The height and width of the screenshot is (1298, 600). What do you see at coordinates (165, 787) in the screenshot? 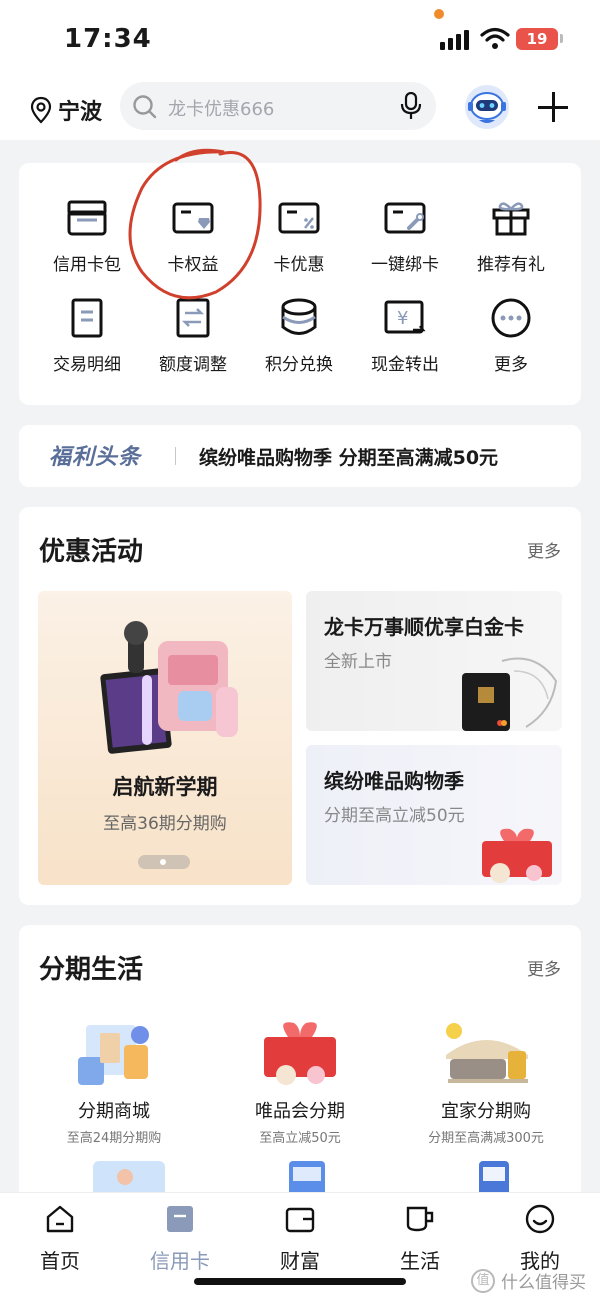
I see `promo-main-title: 启航新学期` at bounding box center [165, 787].